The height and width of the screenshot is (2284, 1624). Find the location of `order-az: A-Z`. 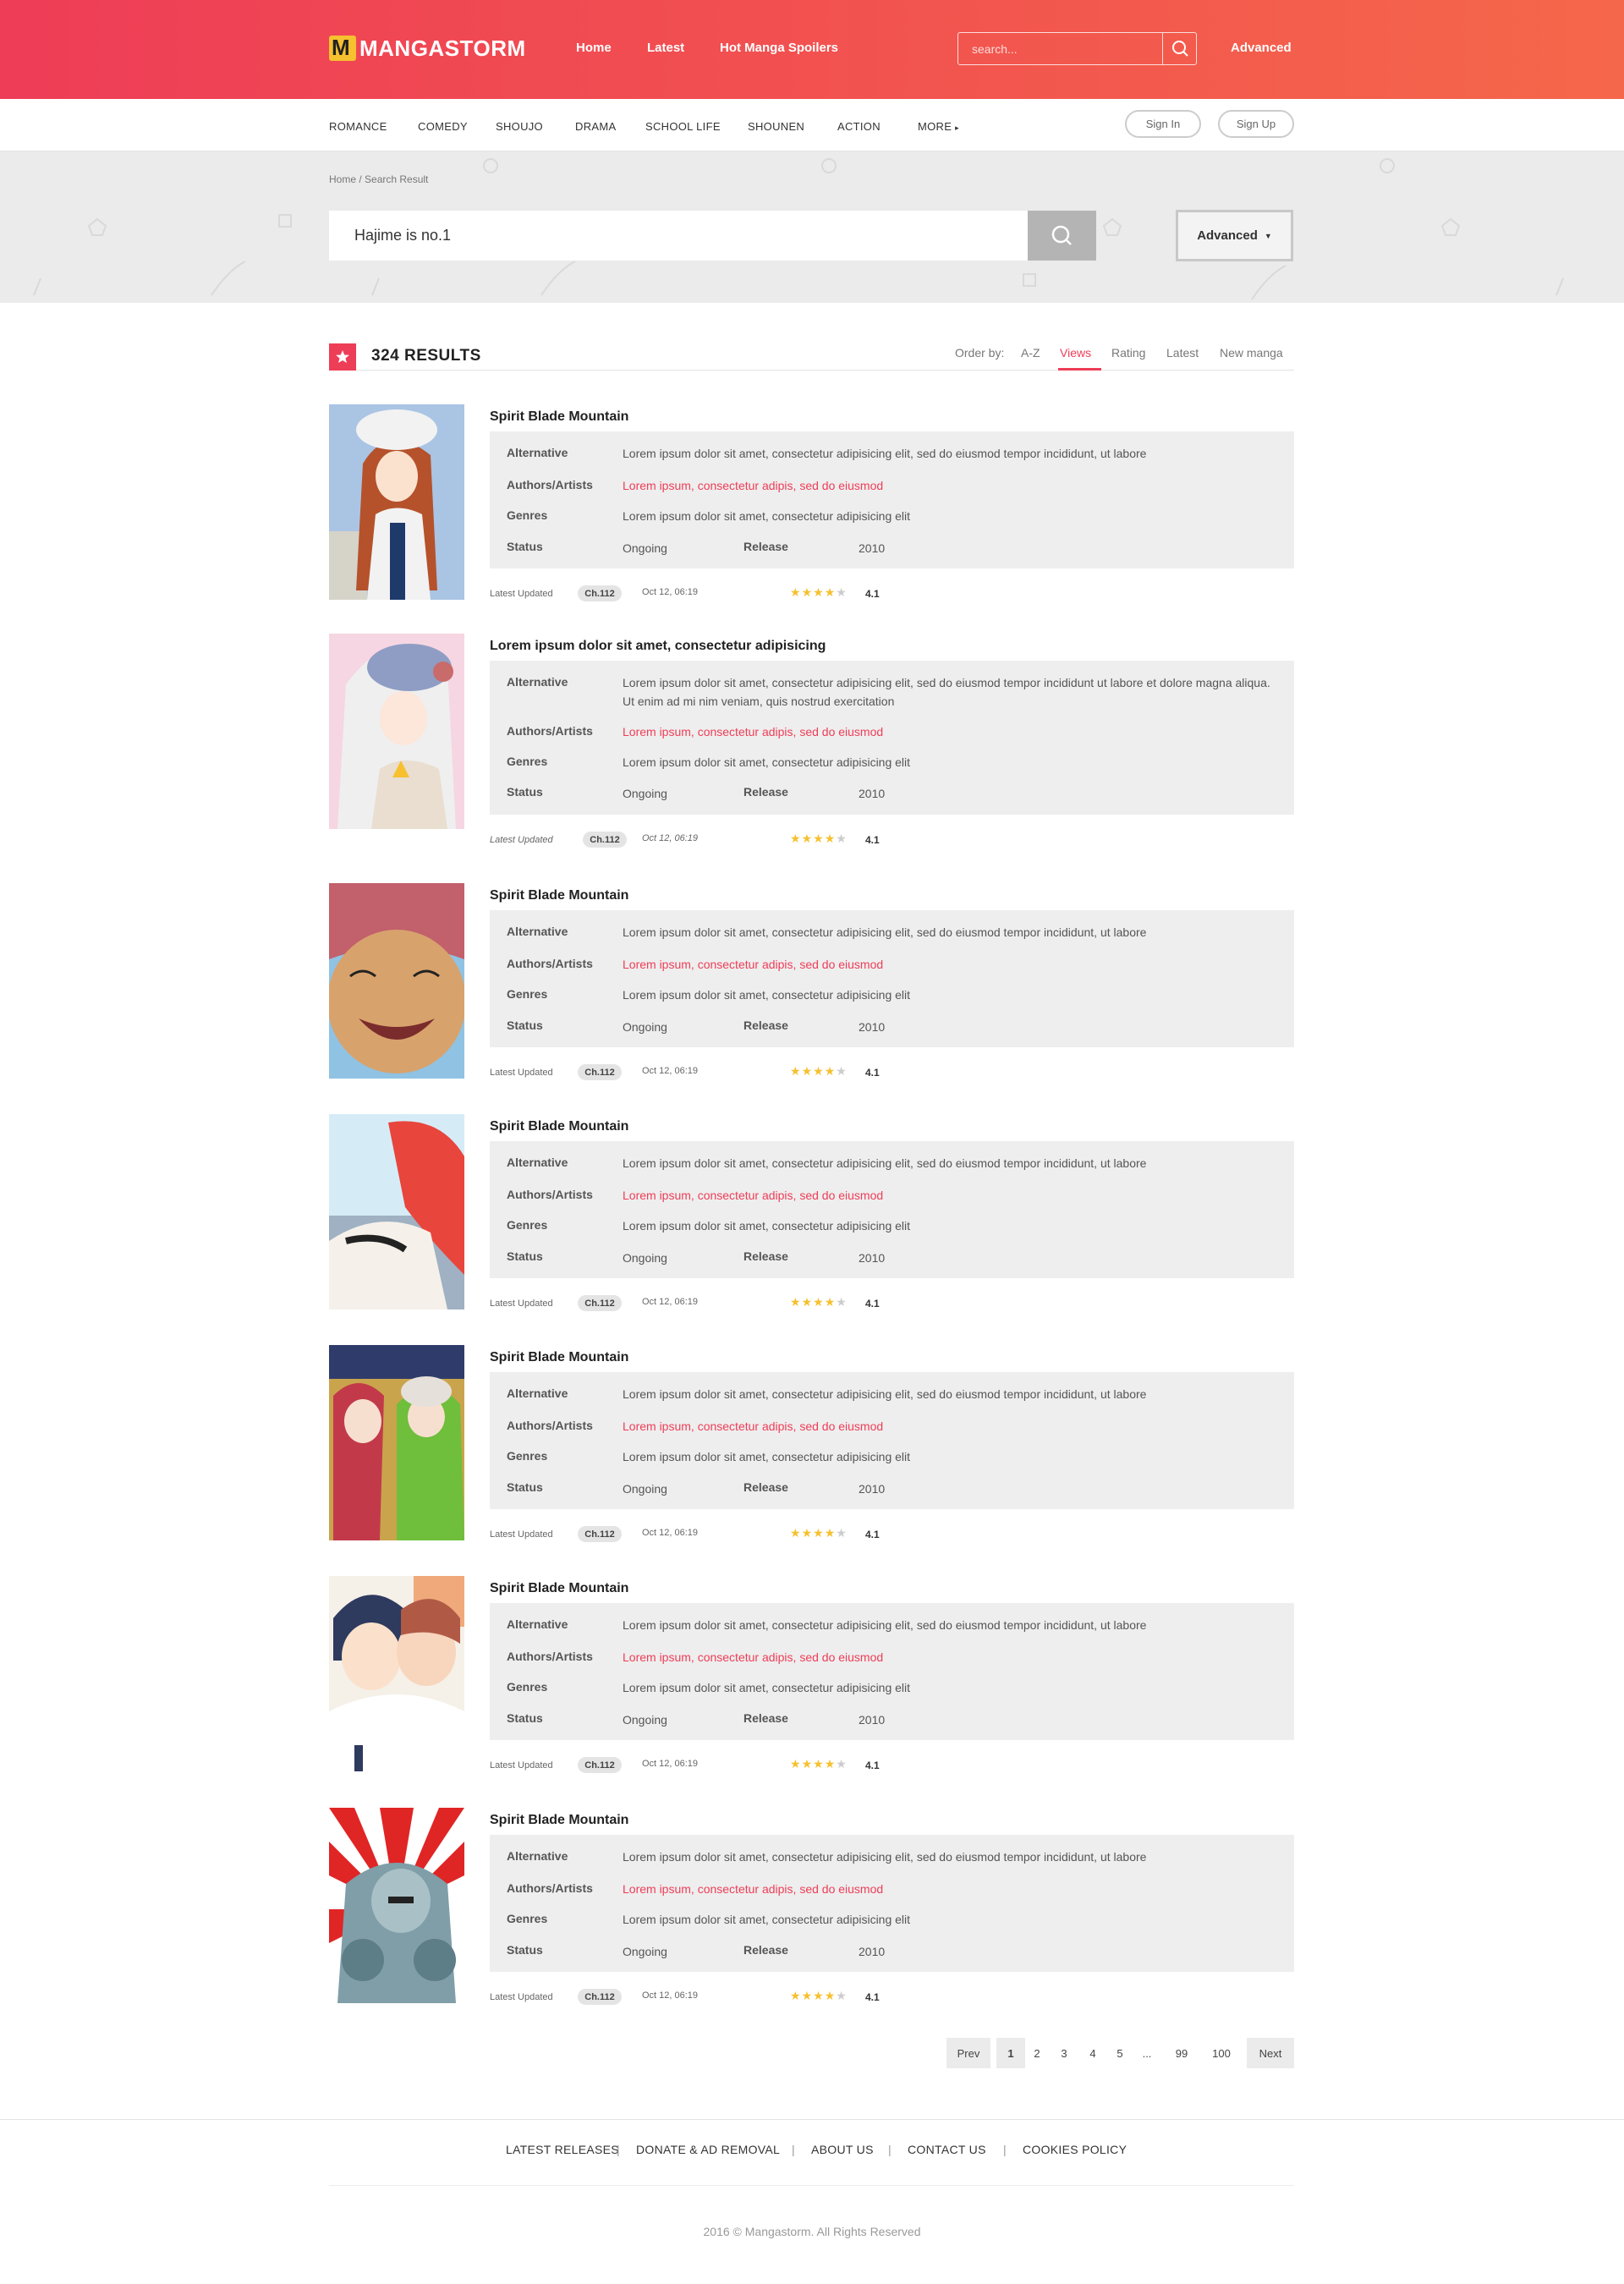

order-az: A-Z is located at coordinates (1030, 353).